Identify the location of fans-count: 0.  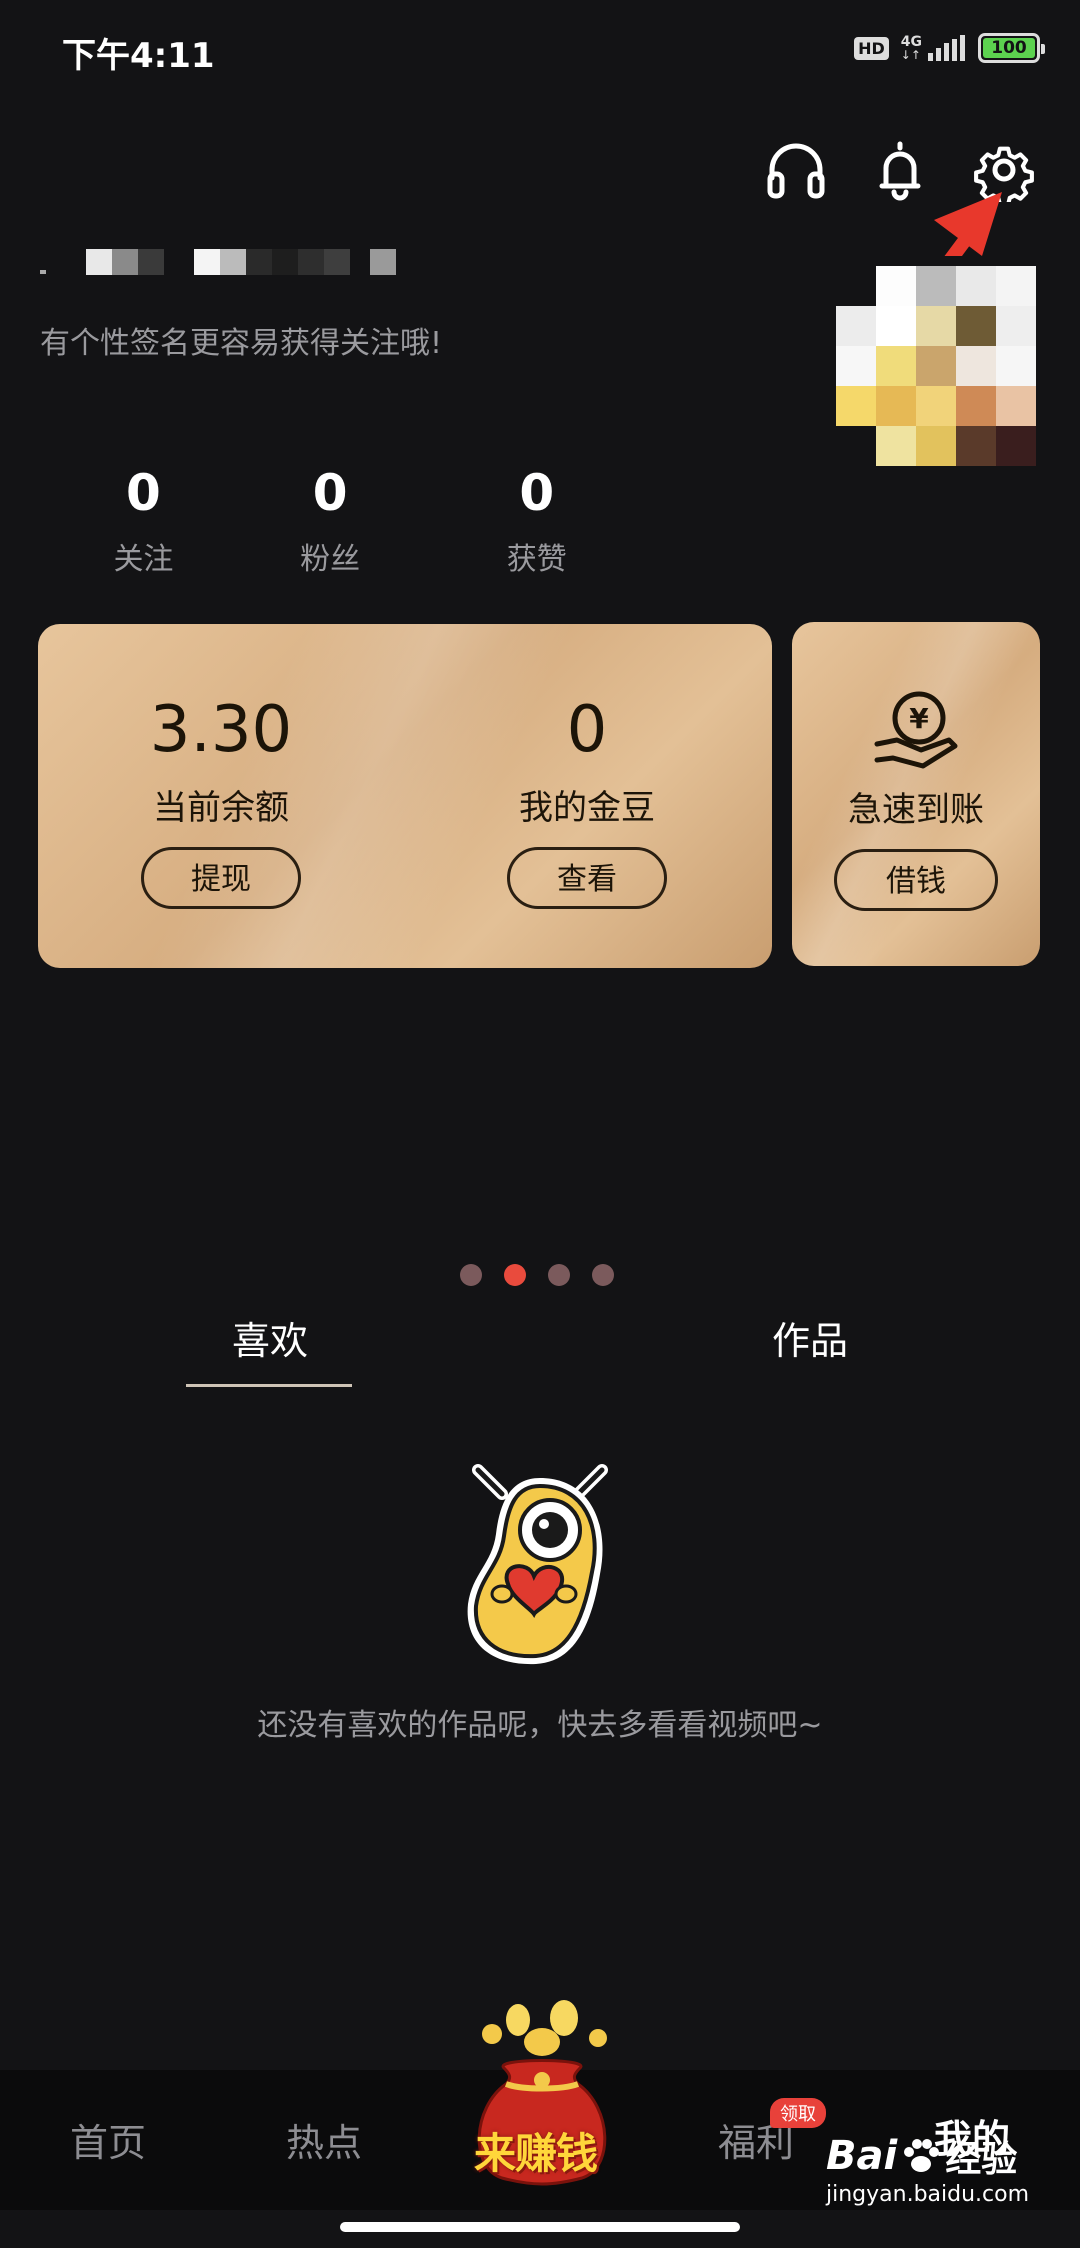
(330, 493).